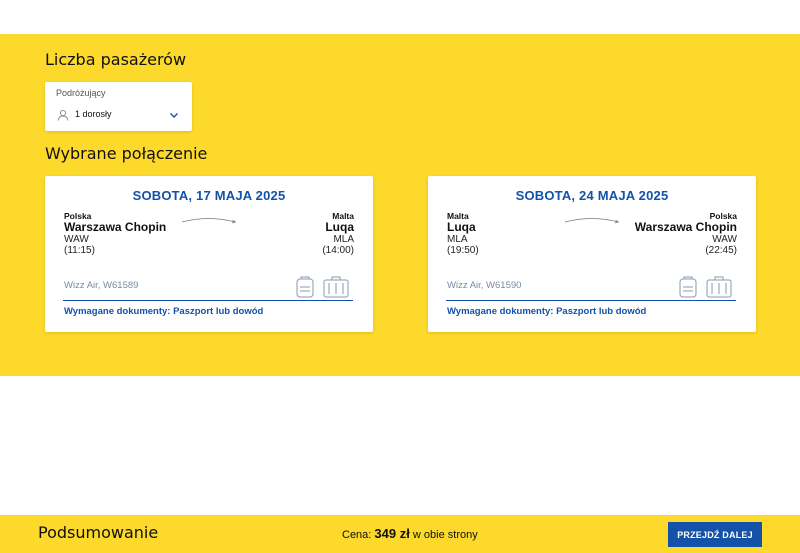 The width and height of the screenshot is (800, 553). I want to click on destination-code: WAW, so click(724, 239).